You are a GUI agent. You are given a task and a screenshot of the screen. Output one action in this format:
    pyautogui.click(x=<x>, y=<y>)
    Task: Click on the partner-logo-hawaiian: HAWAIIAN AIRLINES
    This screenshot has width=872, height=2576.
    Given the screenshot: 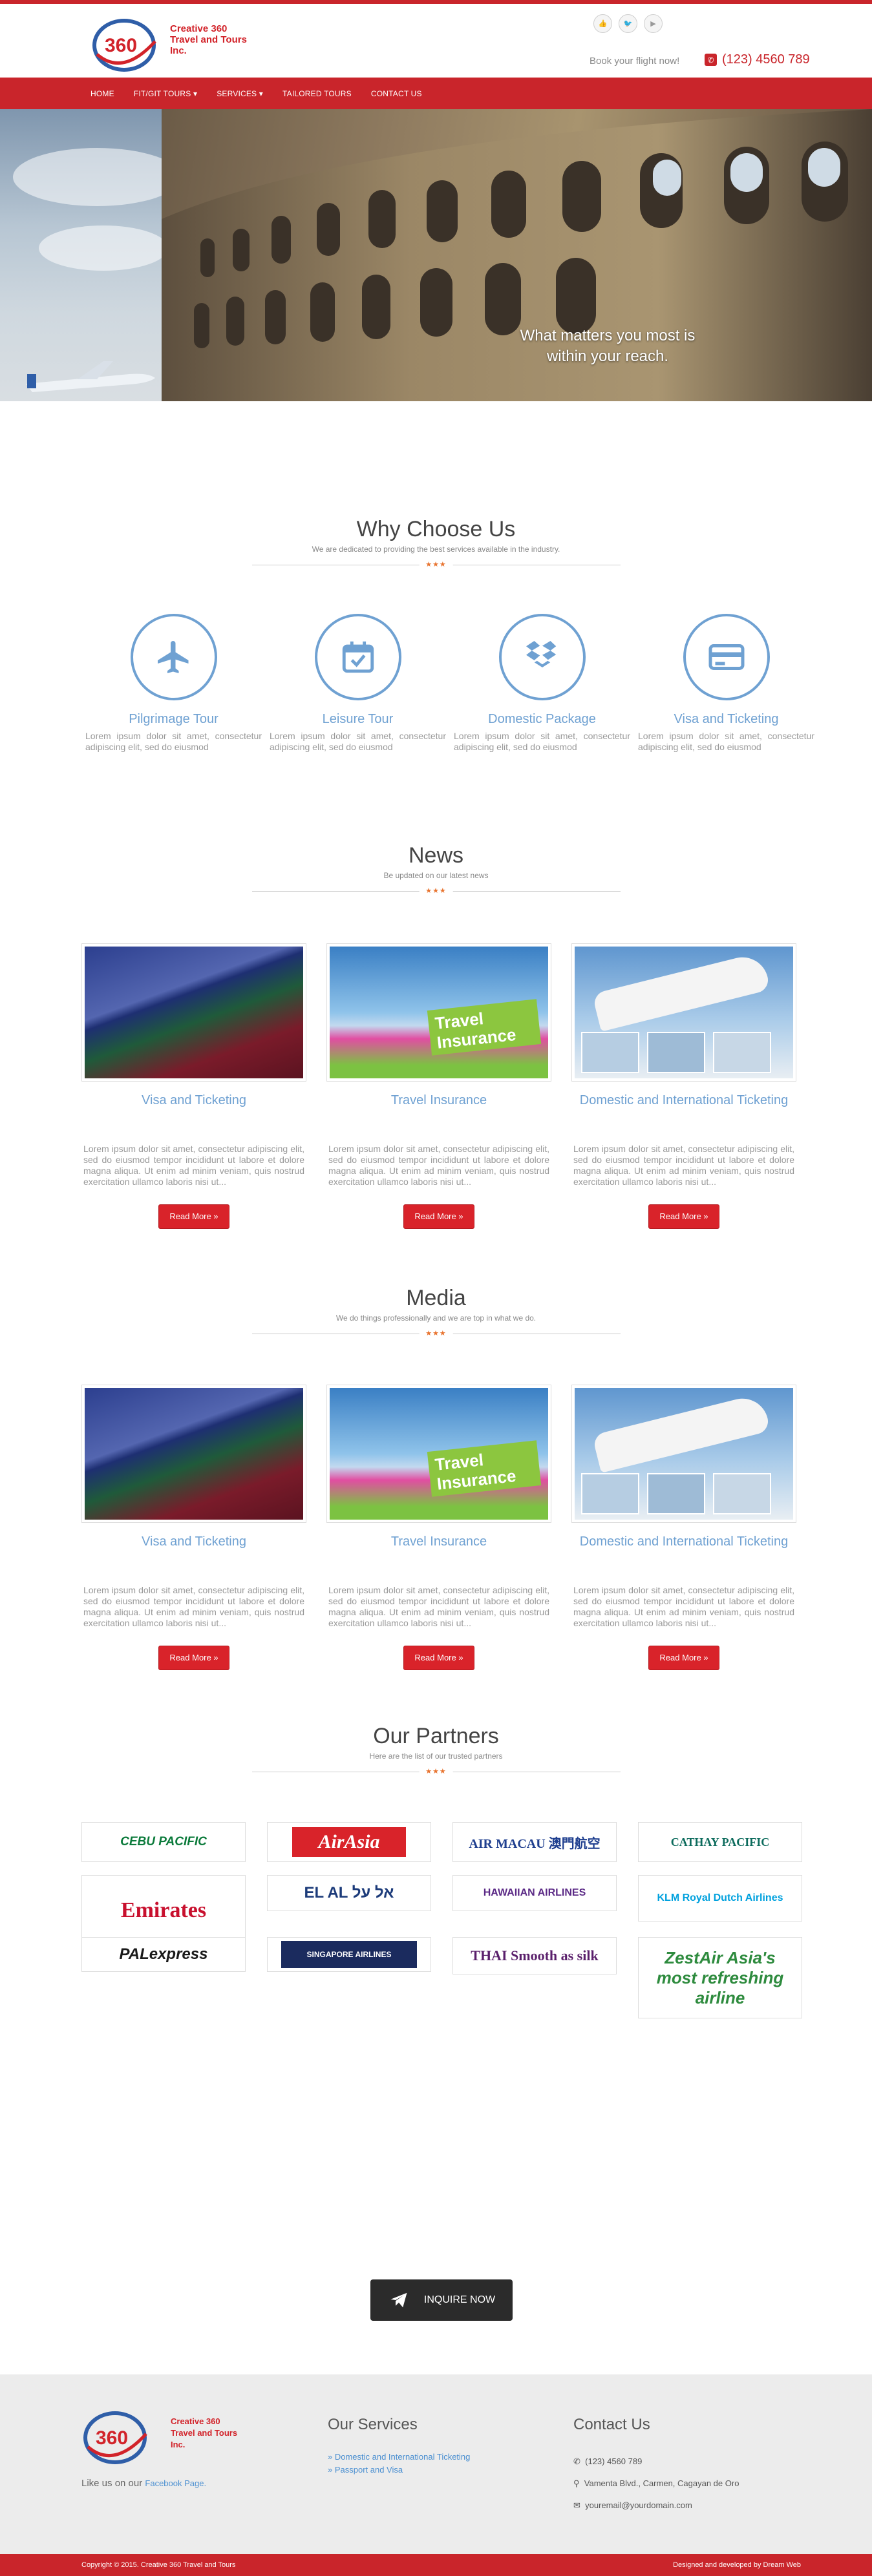 What is the action you would take?
    pyautogui.click(x=534, y=1893)
    